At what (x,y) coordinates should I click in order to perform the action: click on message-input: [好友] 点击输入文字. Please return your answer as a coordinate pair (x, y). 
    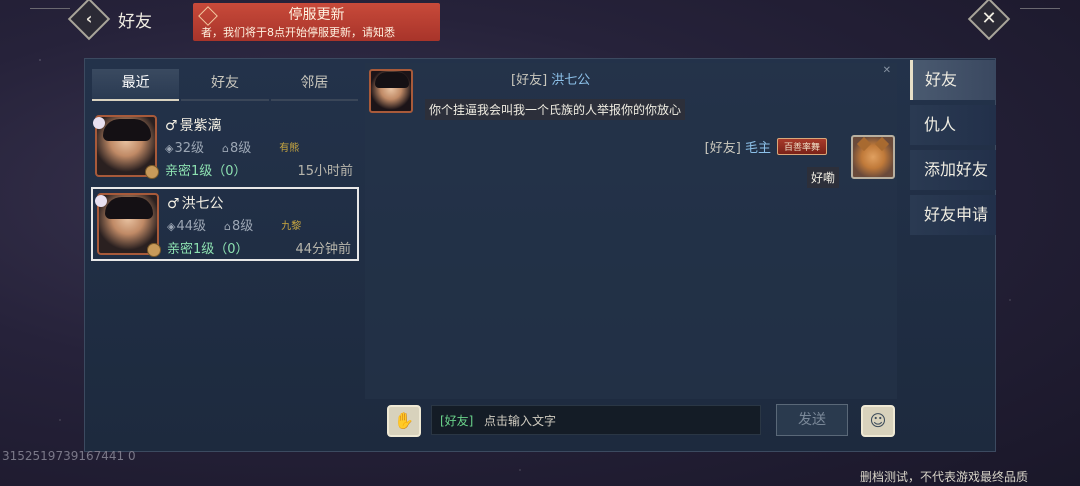
    Looking at the image, I should click on (596, 420).